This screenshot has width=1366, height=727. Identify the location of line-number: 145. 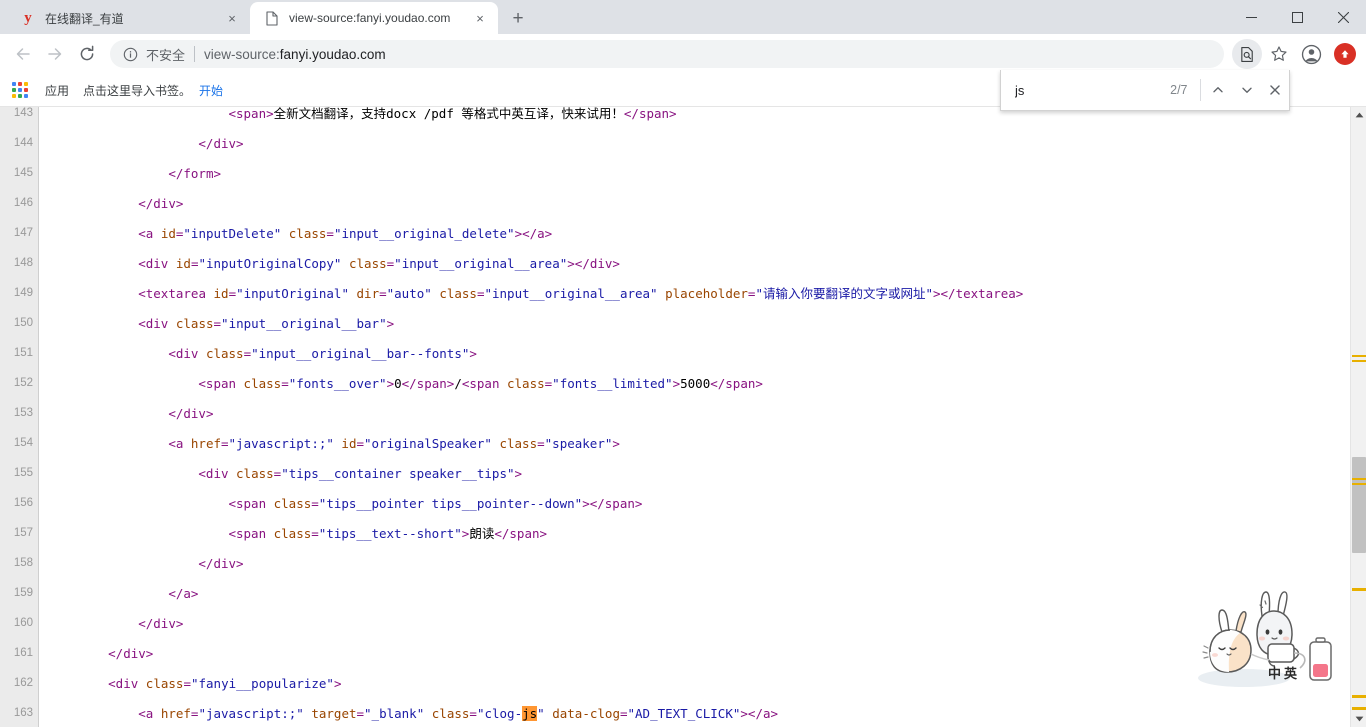
(23, 173).